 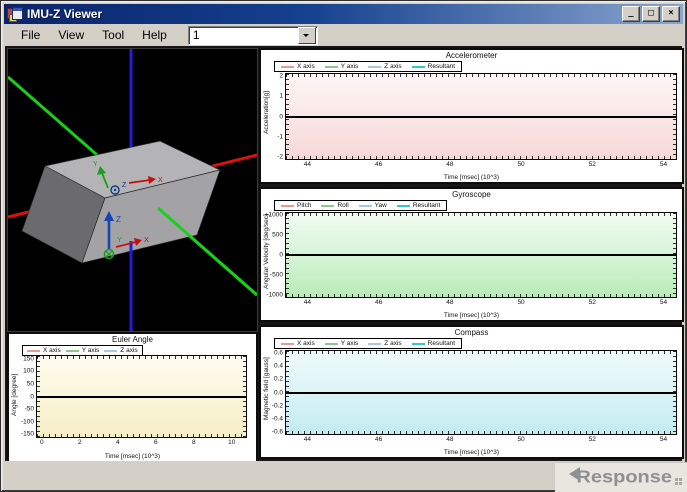 I want to click on x-tick-label: 2, so click(x=79, y=442).